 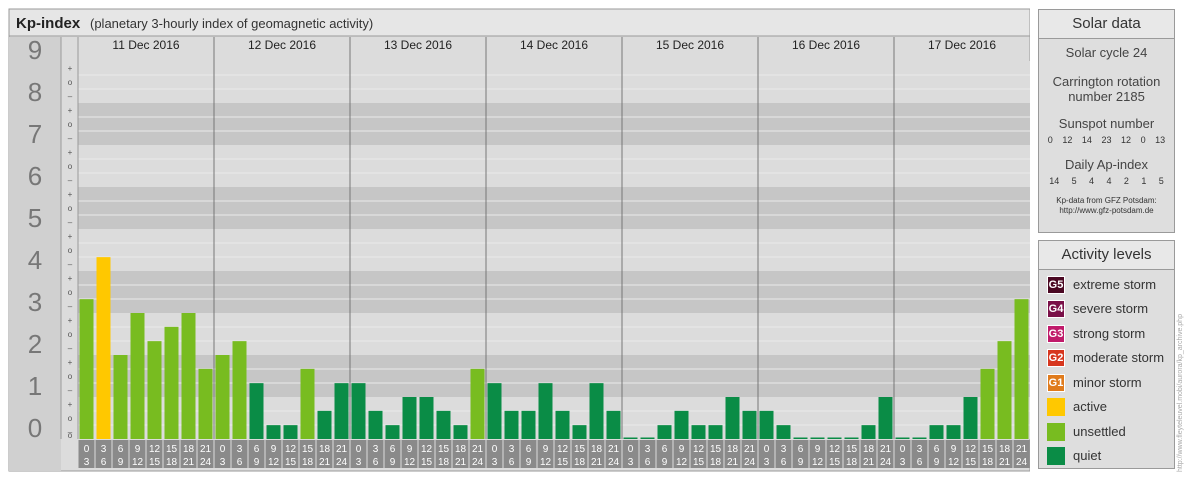 What do you see at coordinates (1106, 255) in the screenshot?
I see `activity-levels-title: Activity levels` at bounding box center [1106, 255].